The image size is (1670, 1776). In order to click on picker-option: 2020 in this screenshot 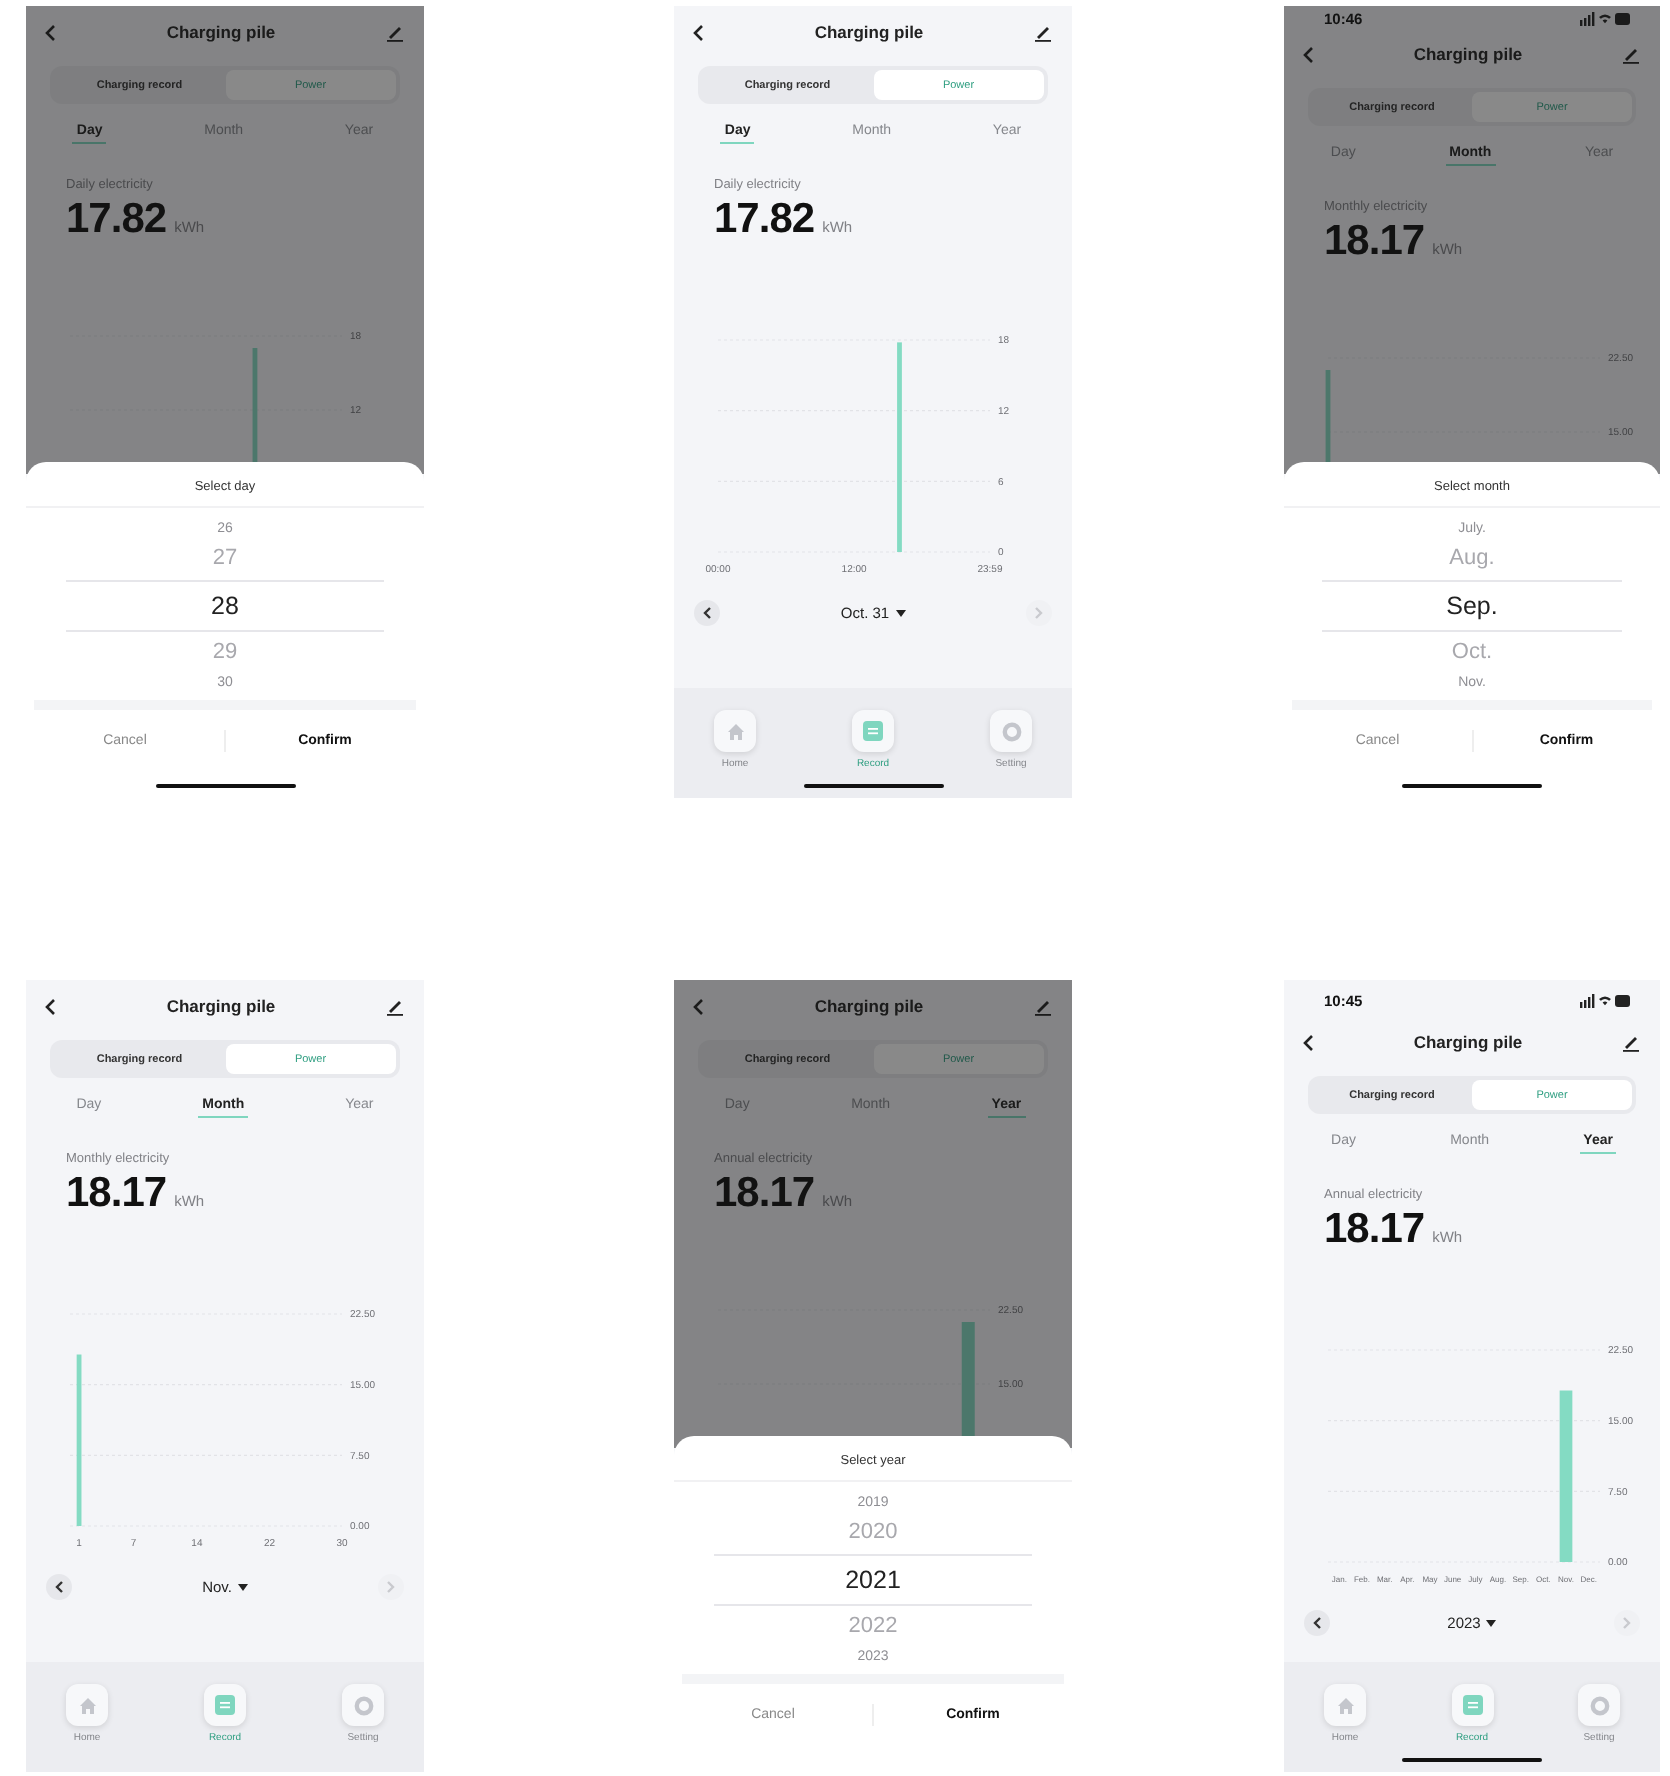, I will do `click(873, 1533)`.